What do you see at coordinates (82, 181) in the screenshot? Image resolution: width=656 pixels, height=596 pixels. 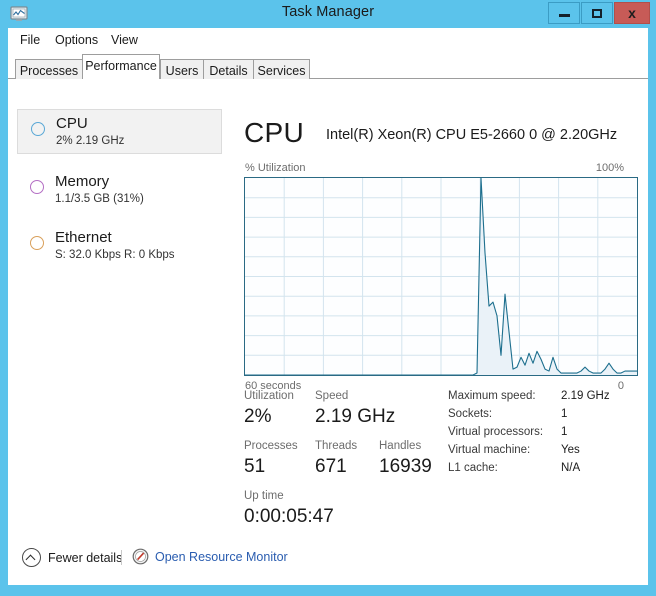 I see `sidebar-item-memory-label: Memory` at bounding box center [82, 181].